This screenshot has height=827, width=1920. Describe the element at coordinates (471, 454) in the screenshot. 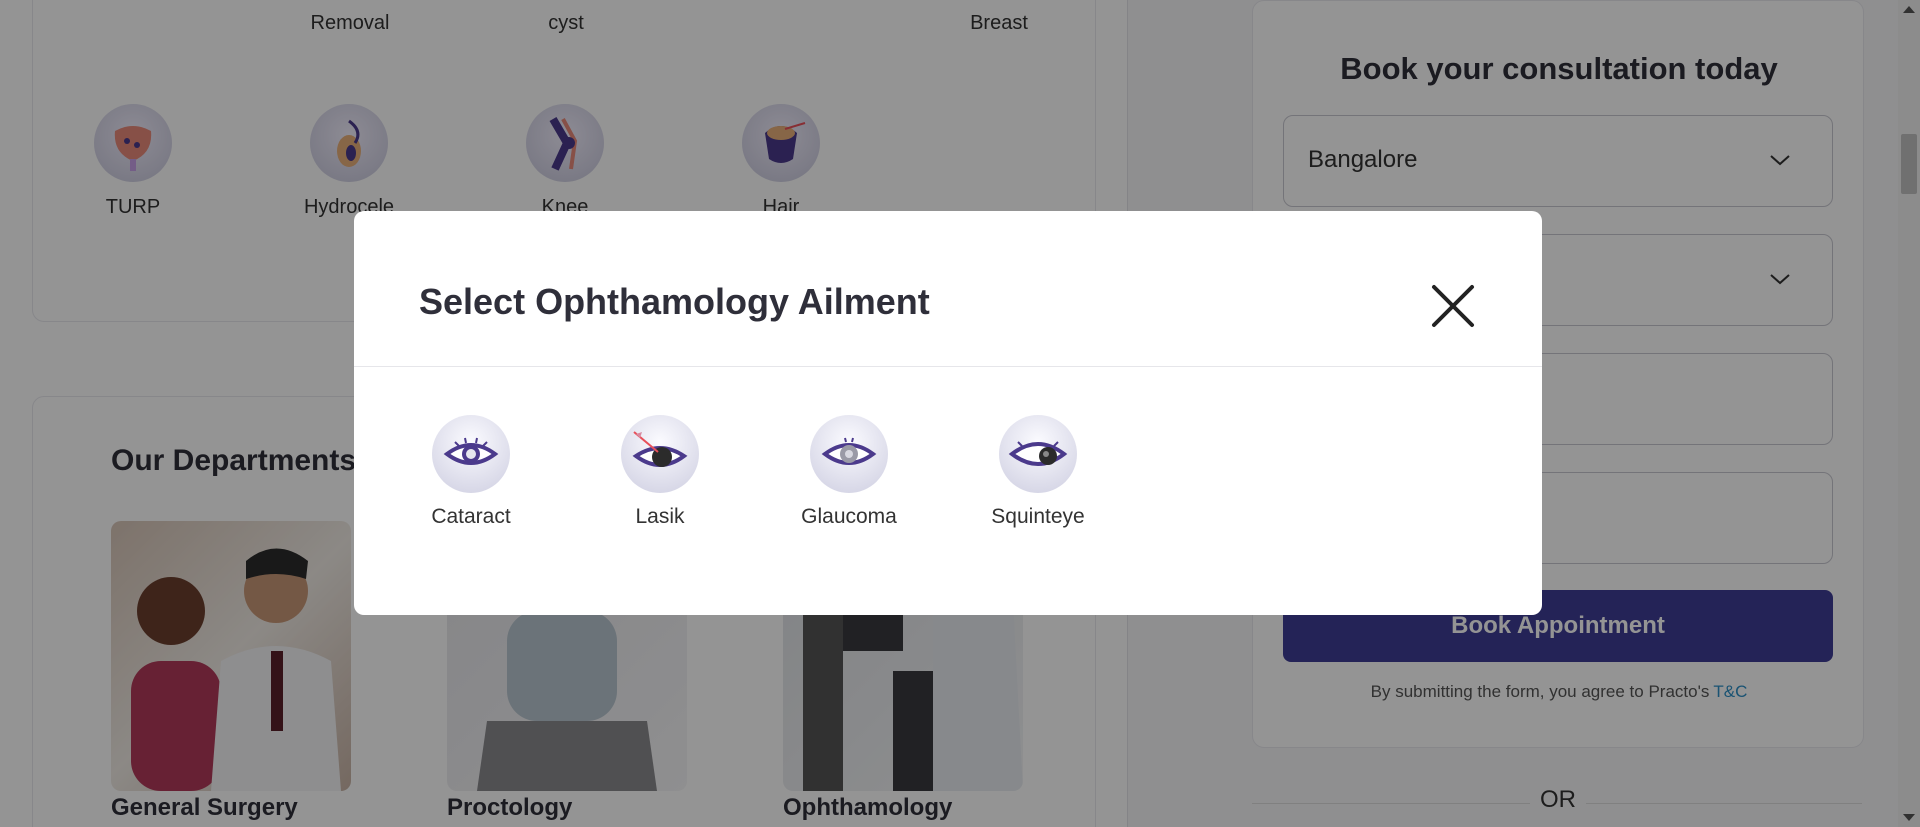

I see `cataract-icon` at that location.